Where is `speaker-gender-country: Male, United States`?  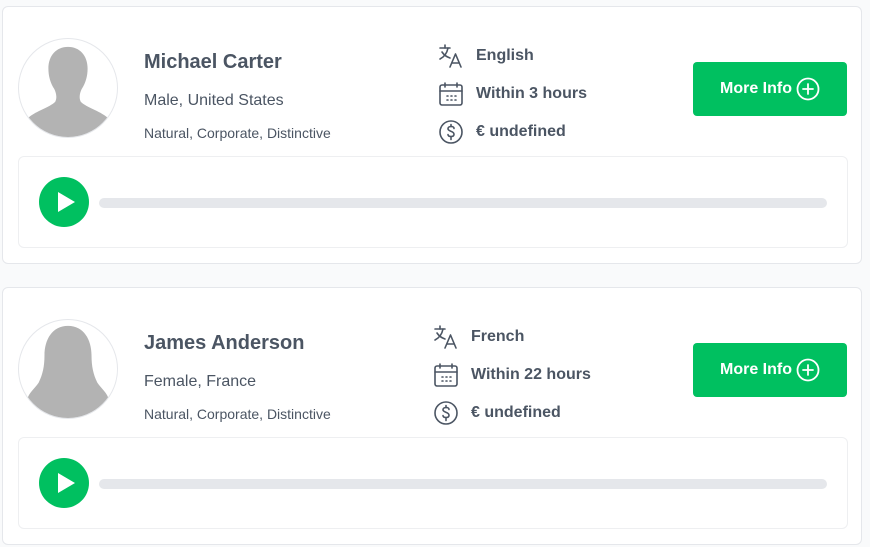 speaker-gender-country: Male, United States is located at coordinates (214, 100).